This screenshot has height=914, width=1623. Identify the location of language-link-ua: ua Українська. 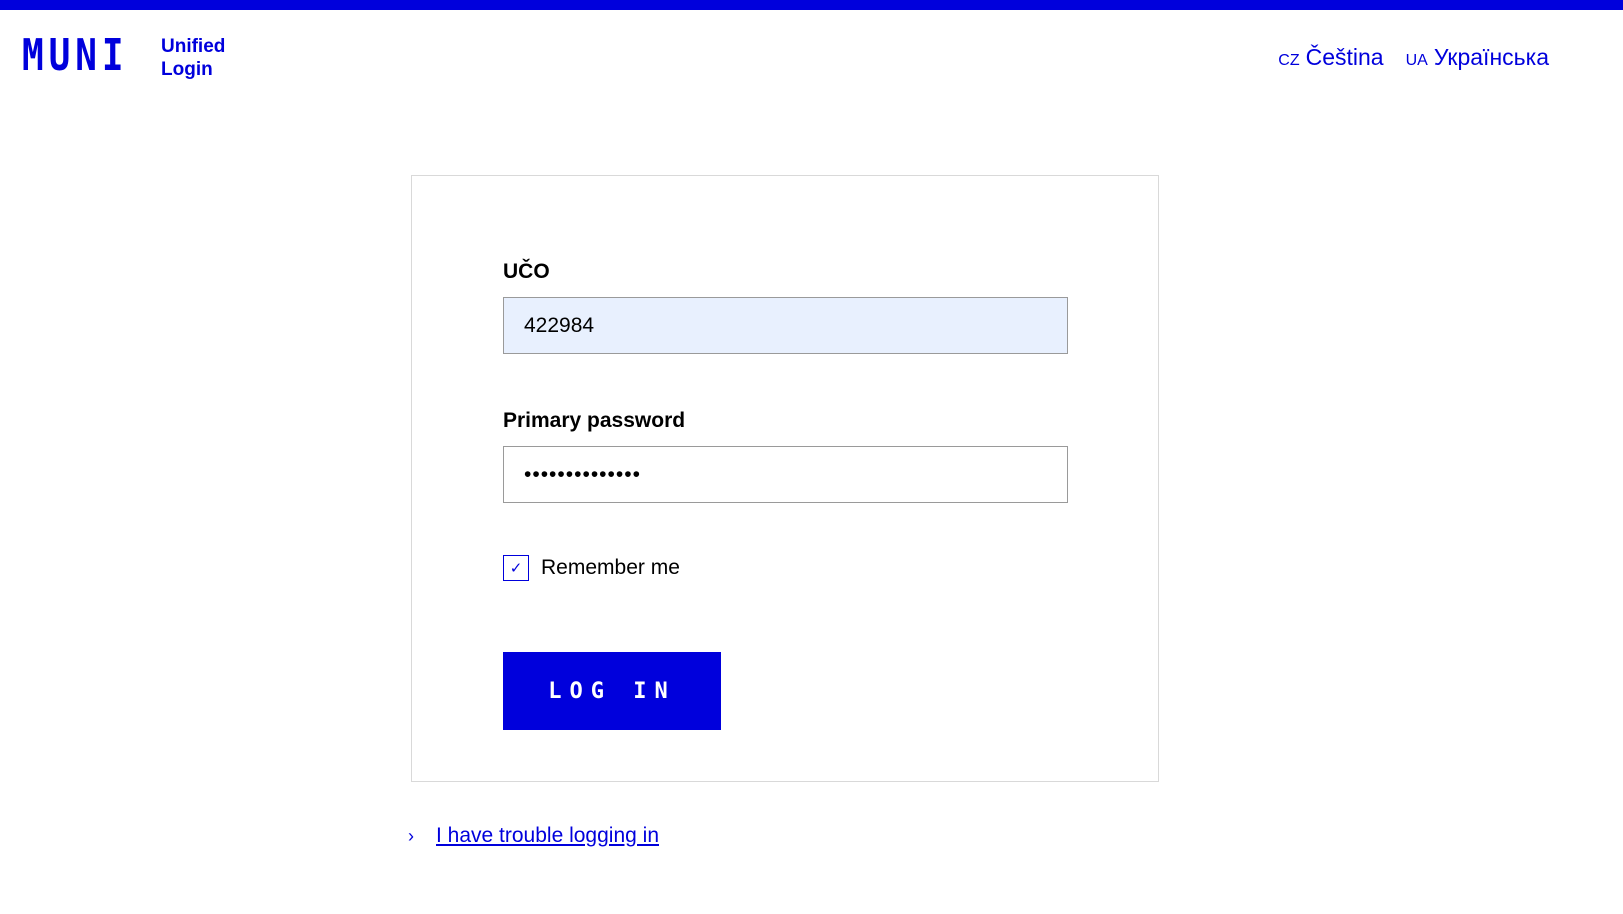
(1477, 57).